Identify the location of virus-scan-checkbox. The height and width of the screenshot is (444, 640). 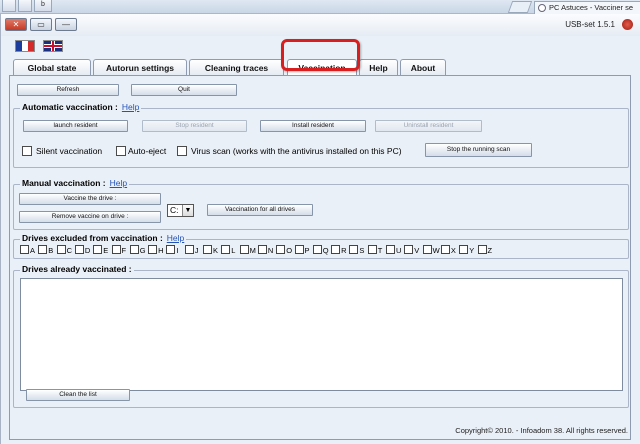
(182, 151).